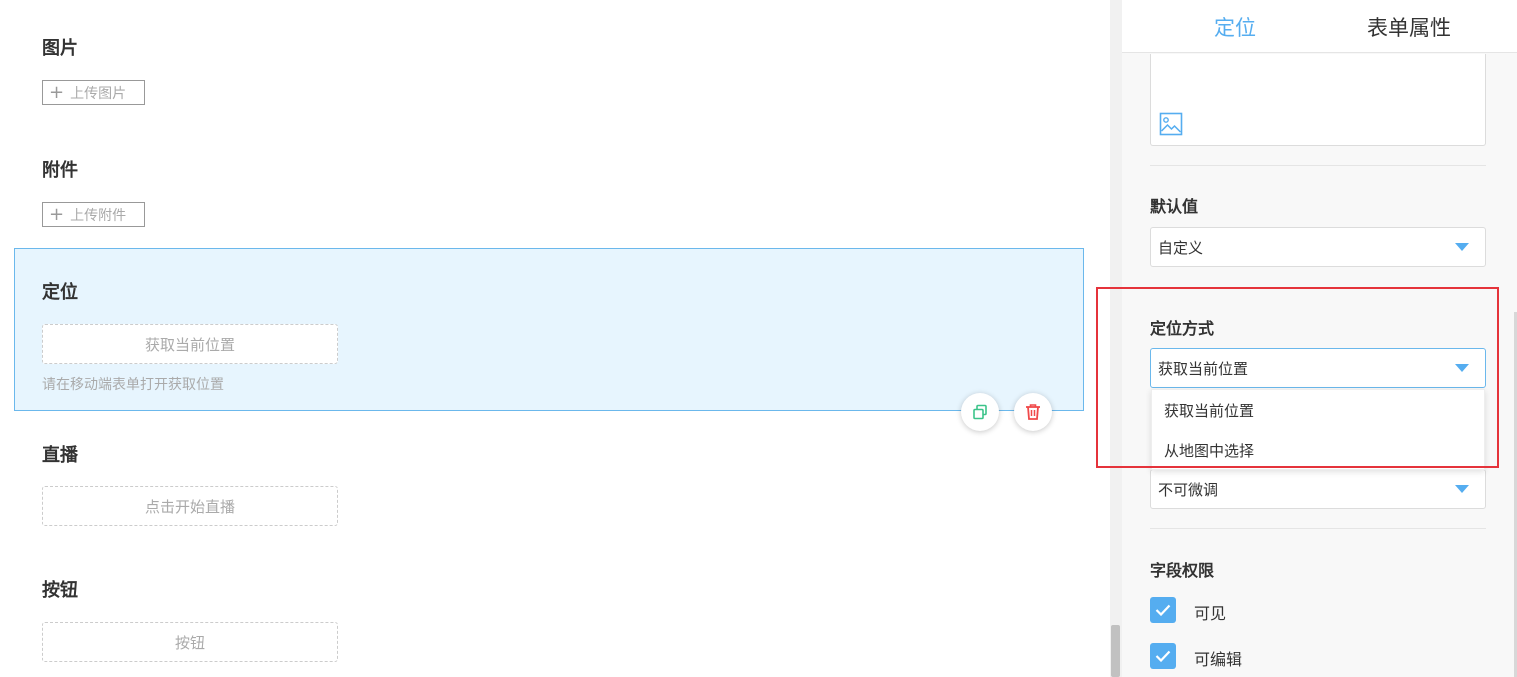 Image resolution: width=1517 pixels, height=677 pixels. What do you see at coordinates (190, 344) in the screenshot?
I see `get-location-button: 获取当前位置` at bounding box center [190, 344].